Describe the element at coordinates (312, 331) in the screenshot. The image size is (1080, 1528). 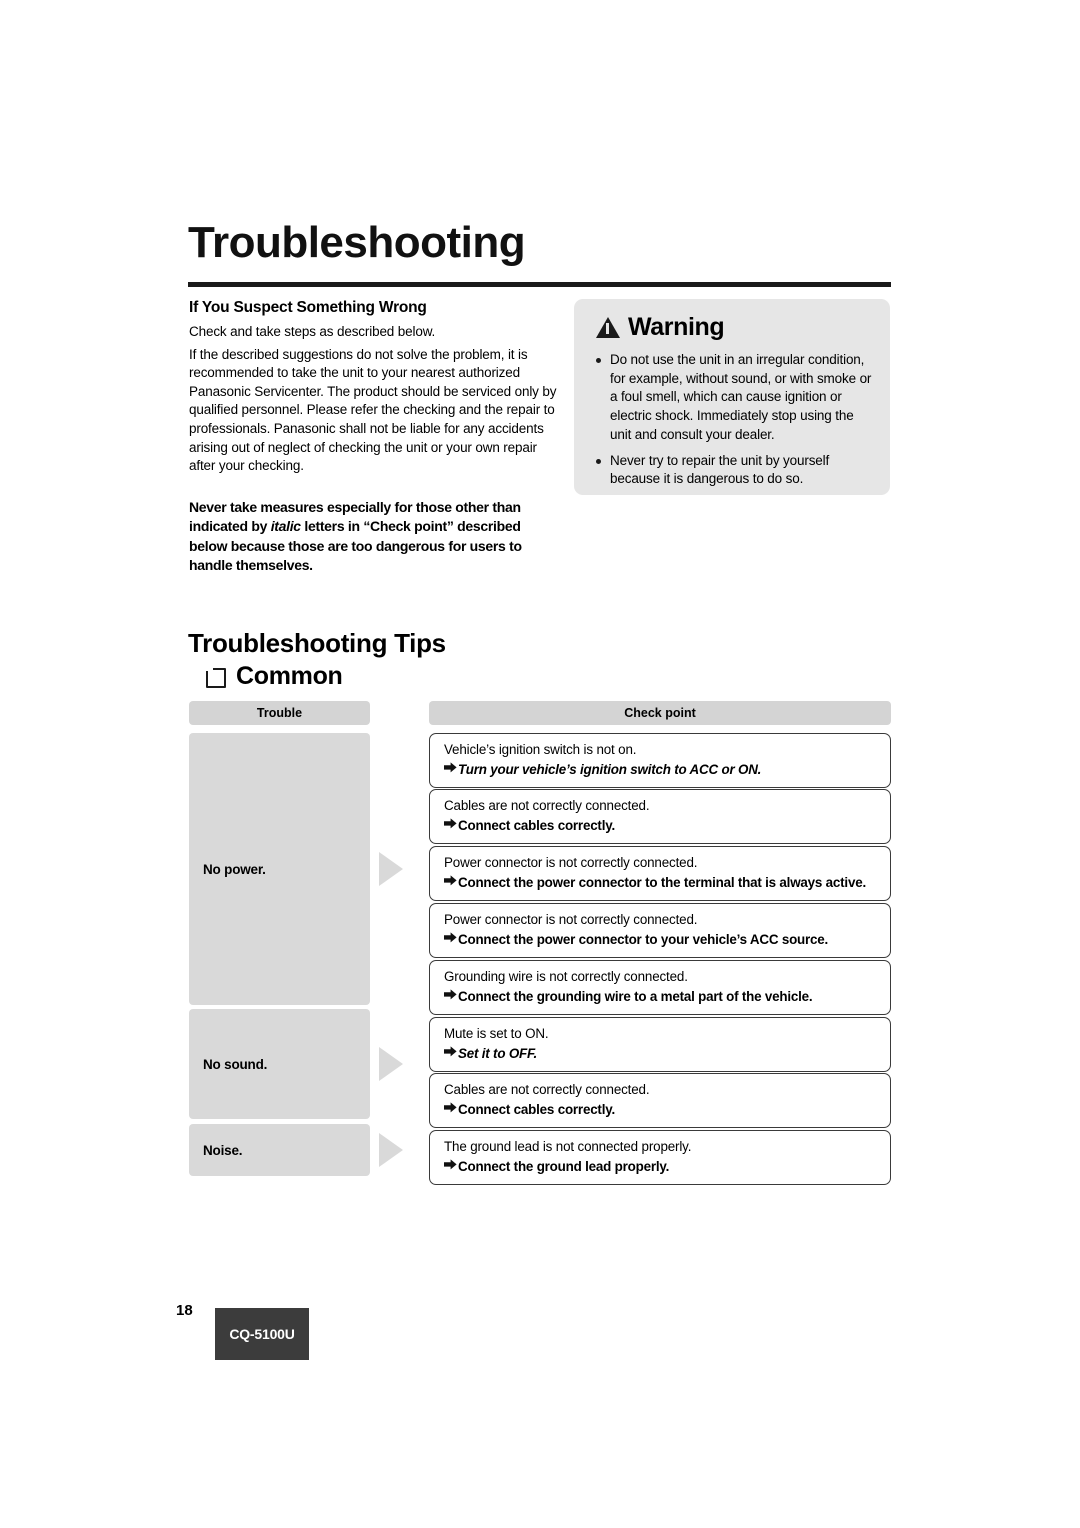
I see `intro-paragraph-1: Check and take steps as described below.` at that location.